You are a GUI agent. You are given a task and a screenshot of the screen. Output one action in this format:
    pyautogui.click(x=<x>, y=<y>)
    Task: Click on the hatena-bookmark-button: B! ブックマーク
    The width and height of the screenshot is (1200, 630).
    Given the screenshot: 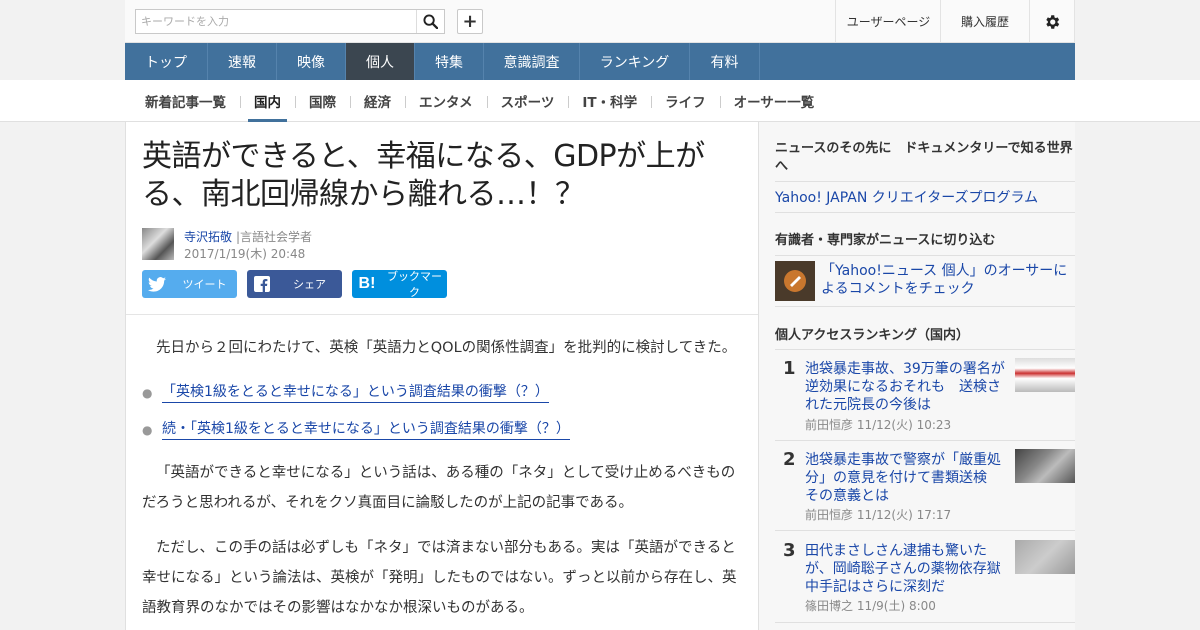 What is the action you would take?
    pyautogui.click(x=399, y=284)
    